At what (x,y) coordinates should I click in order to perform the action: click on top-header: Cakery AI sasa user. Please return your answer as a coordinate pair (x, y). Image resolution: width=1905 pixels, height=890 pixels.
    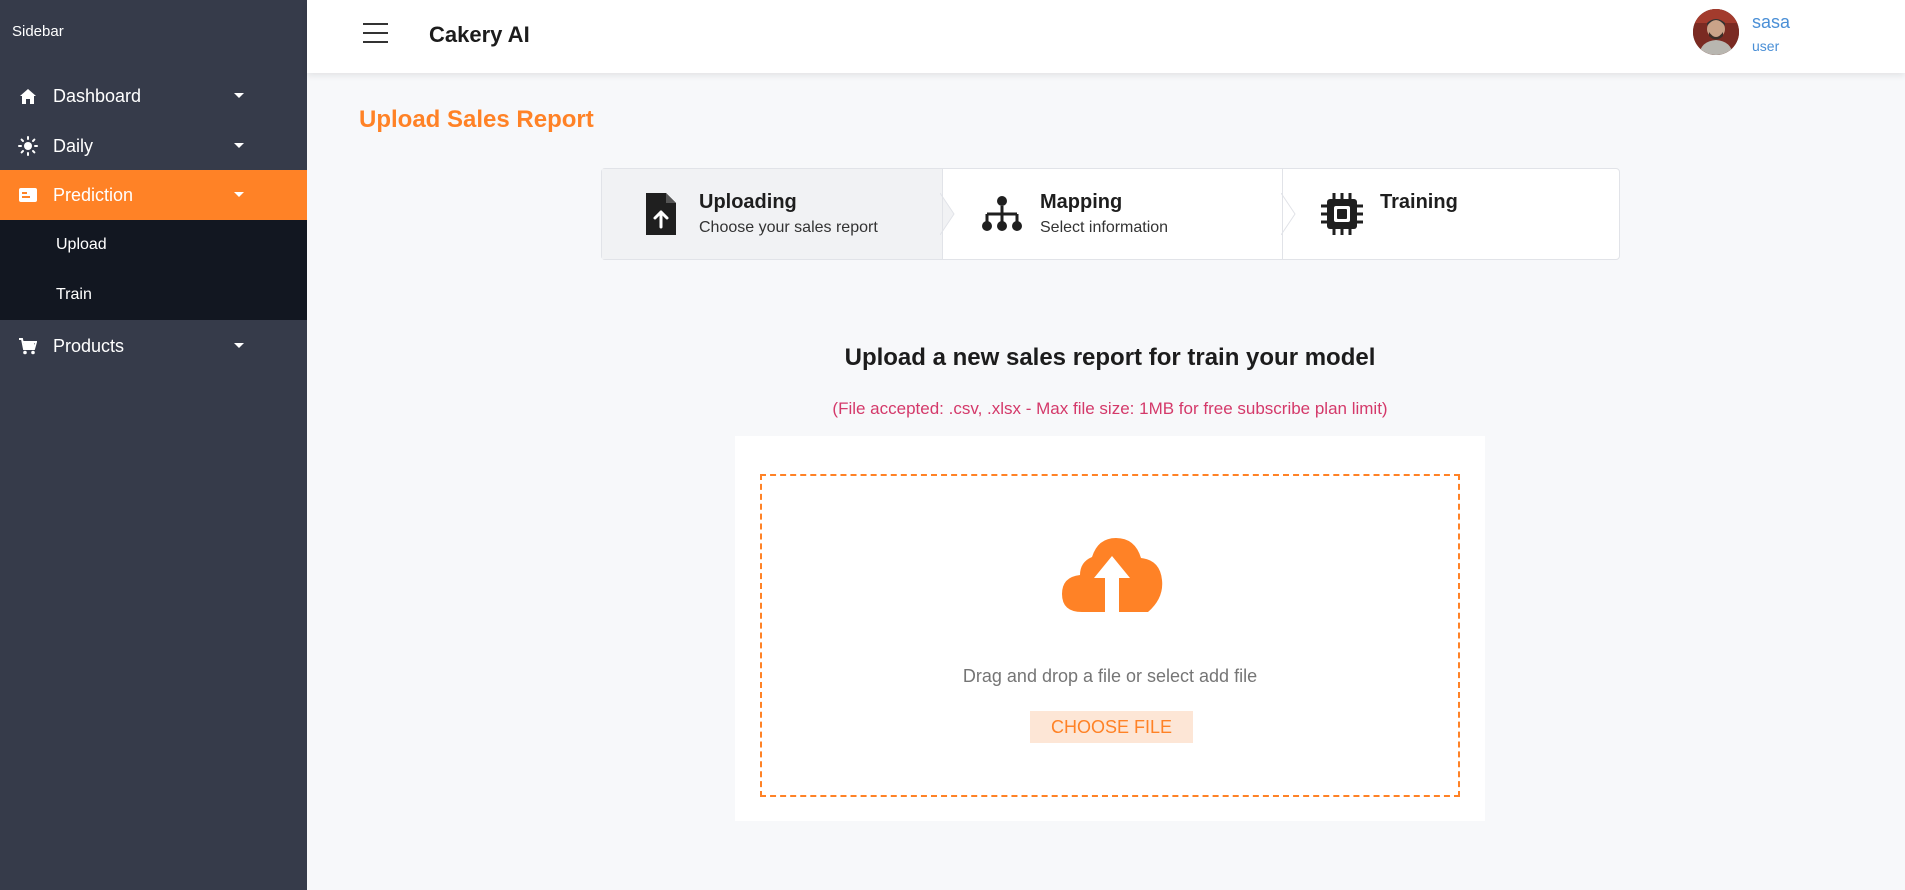
    Looking at the image, I should click on (1106, 36).